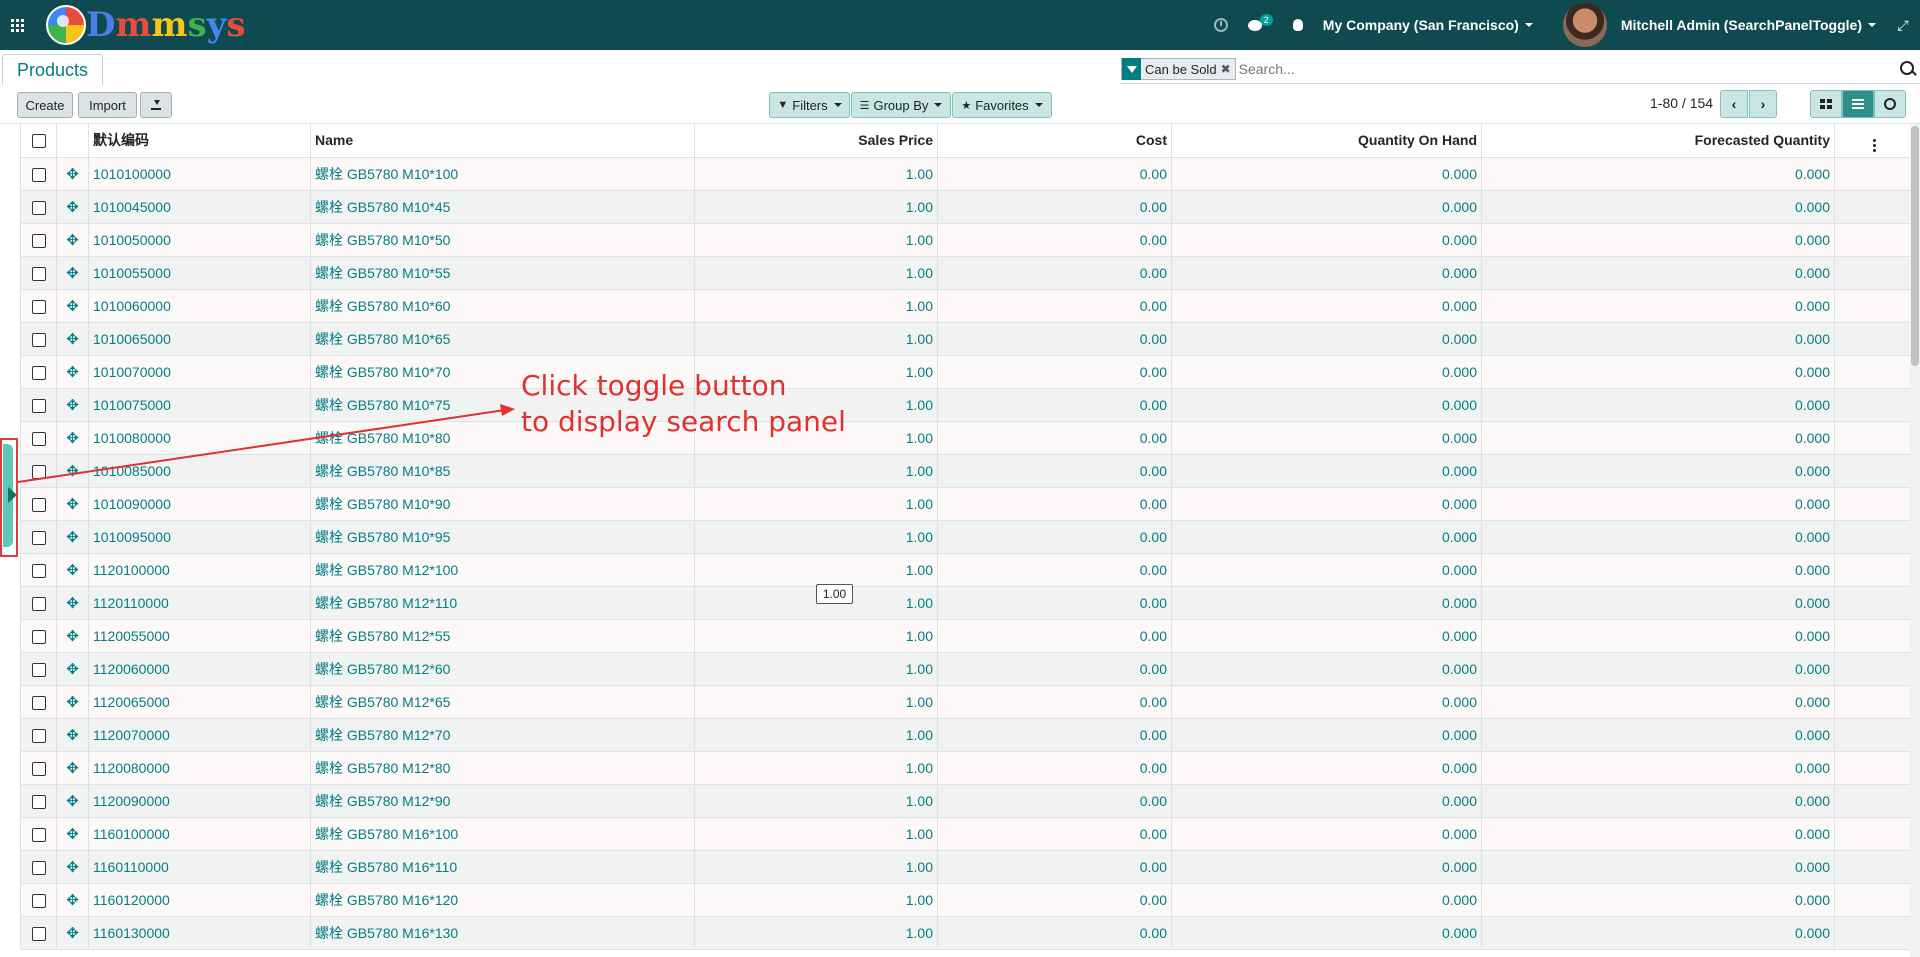 This screenshot has width=1920, height=957. I want to click on cell-code: 1010065000, so click(199, 338).